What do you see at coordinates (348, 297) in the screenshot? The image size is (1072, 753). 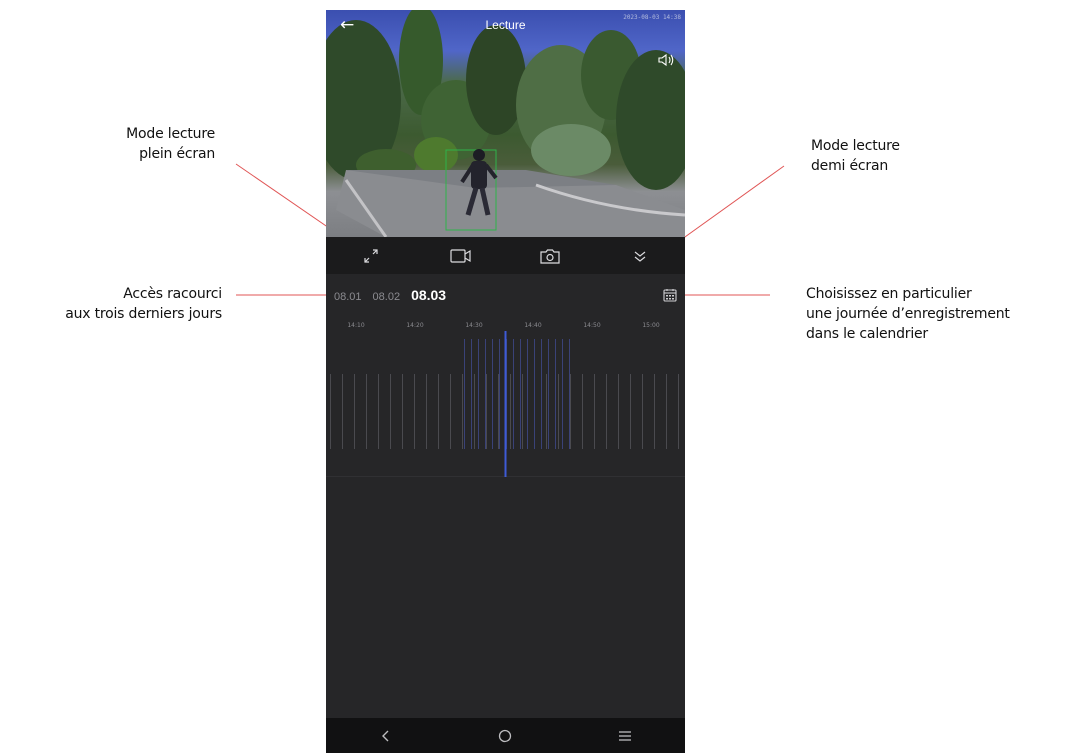 I see `day-tab: 08.01` at bounding box center [348, 297].